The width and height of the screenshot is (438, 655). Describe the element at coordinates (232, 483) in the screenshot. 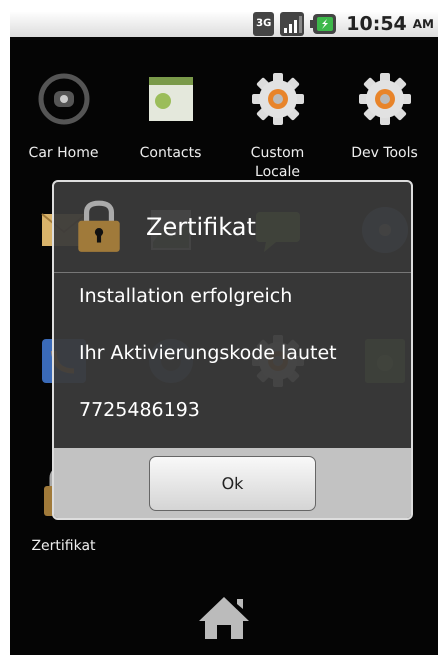

I see `ok-button: Ok` at that location.